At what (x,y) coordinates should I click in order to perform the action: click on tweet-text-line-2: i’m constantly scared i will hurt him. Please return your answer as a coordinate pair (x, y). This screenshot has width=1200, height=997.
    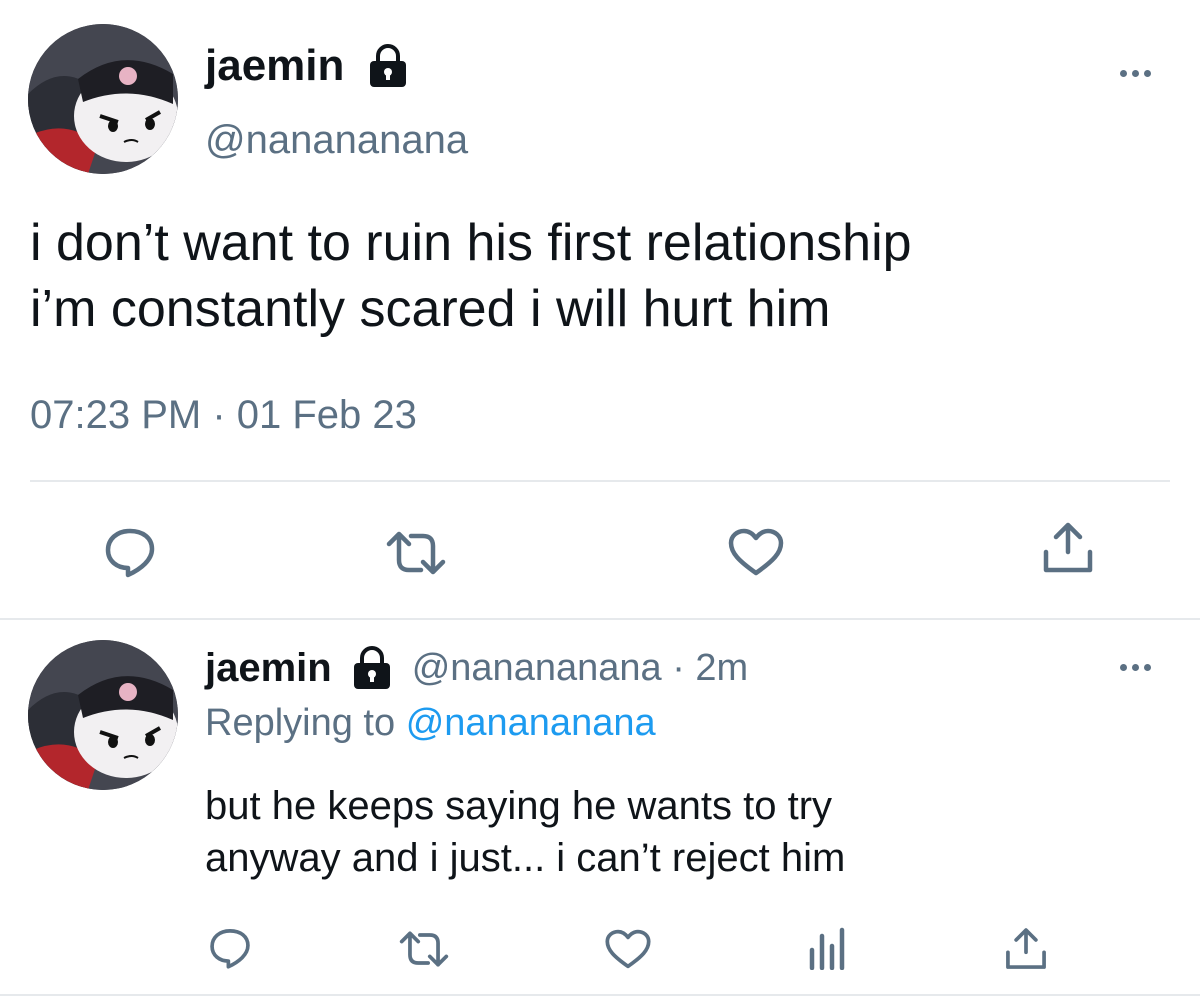
    Looking at the image, I should click on (430, 309).